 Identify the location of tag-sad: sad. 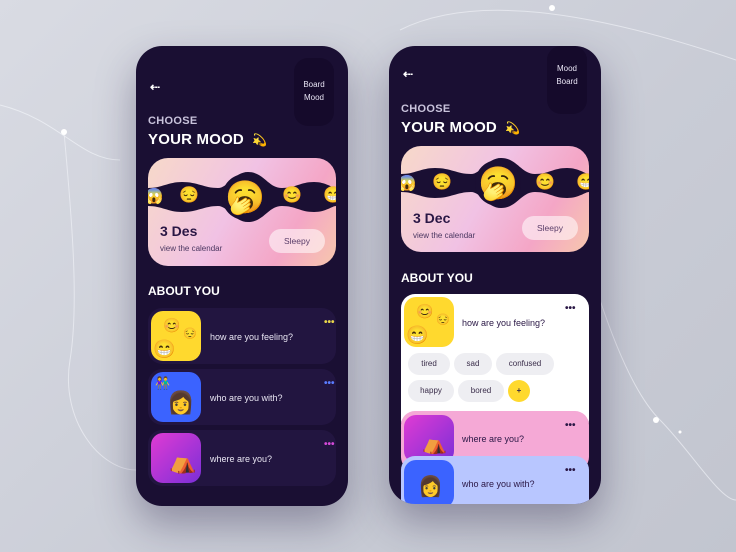
(473, 364).